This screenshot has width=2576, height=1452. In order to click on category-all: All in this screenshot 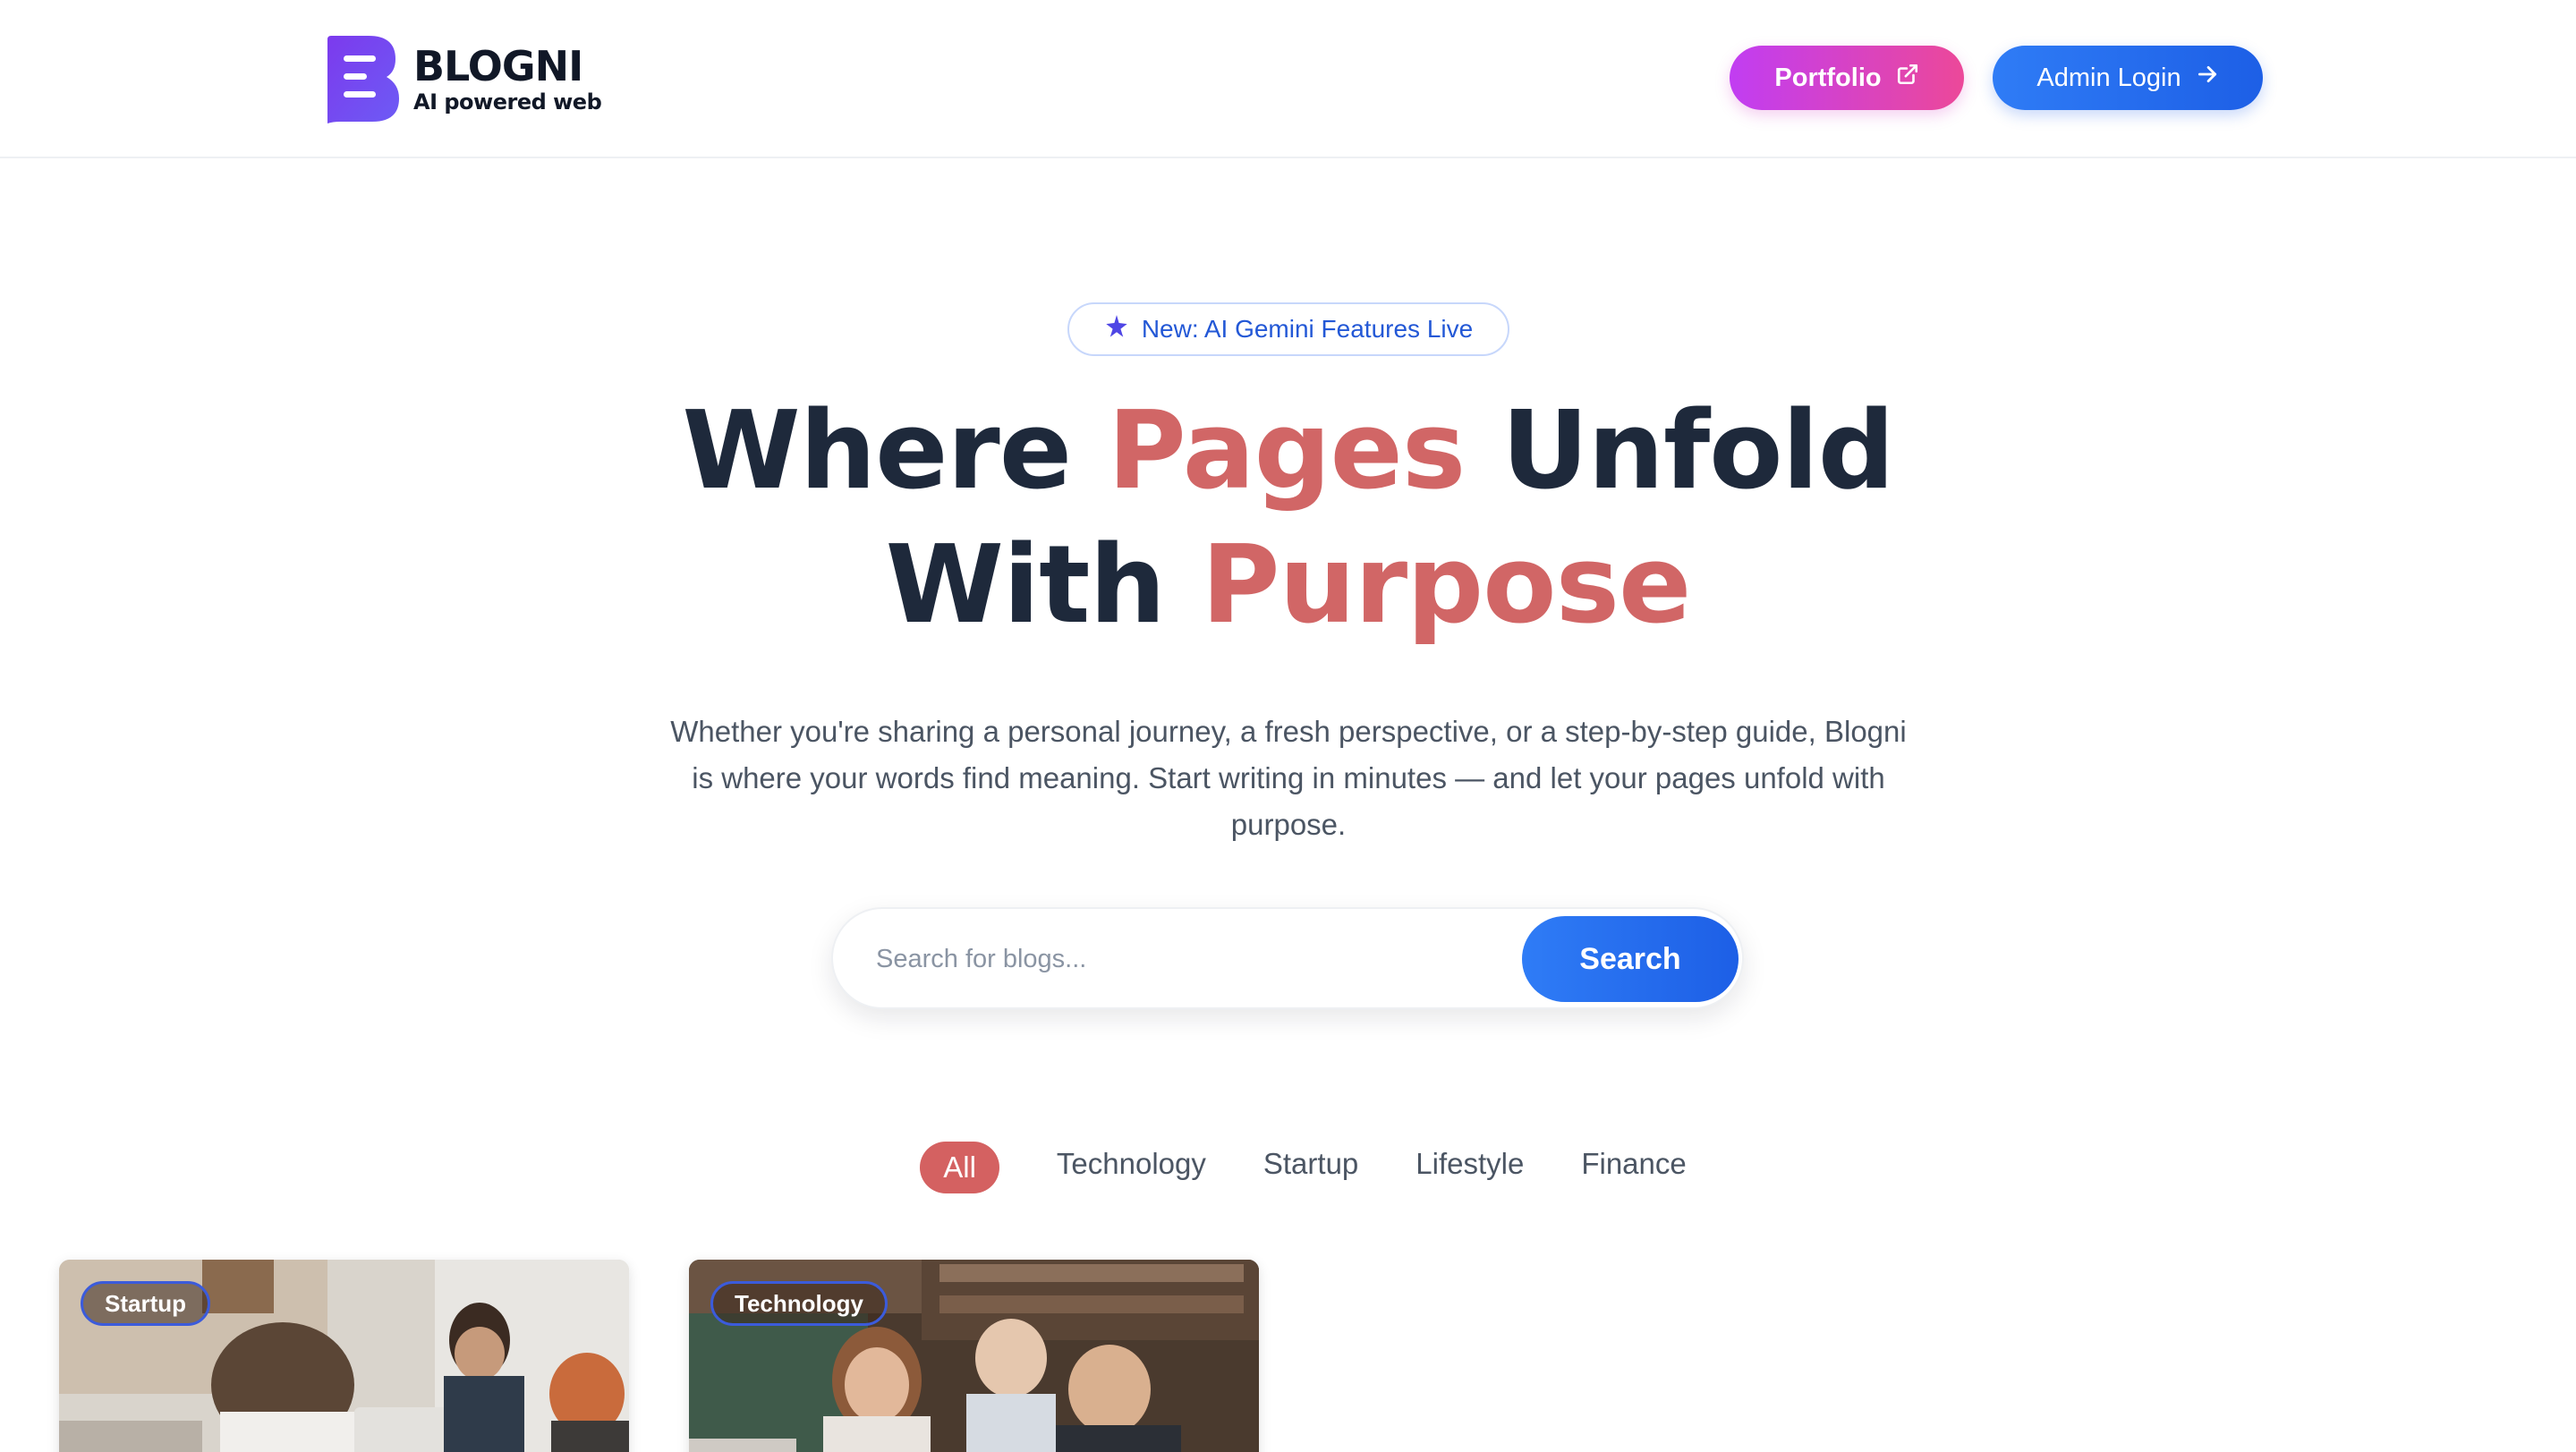, I will do `click(960, 1167)`.